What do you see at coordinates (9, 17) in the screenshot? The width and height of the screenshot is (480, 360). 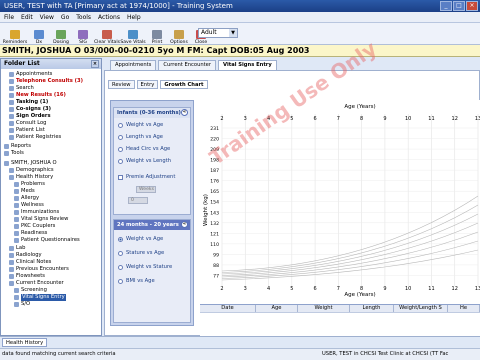 I see `menu-file: File` at bounding box center [9, 17].